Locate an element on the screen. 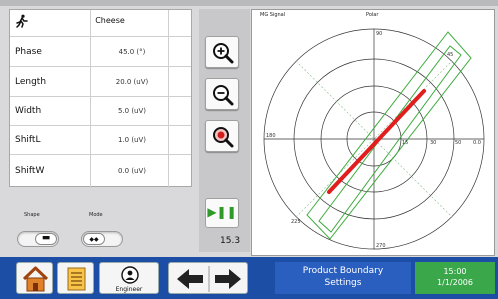 The width and height of the screenshot is (498, 299). param-row-shiftl: ShiftL 1.0 (uV) is located at coordinates (100, 140).